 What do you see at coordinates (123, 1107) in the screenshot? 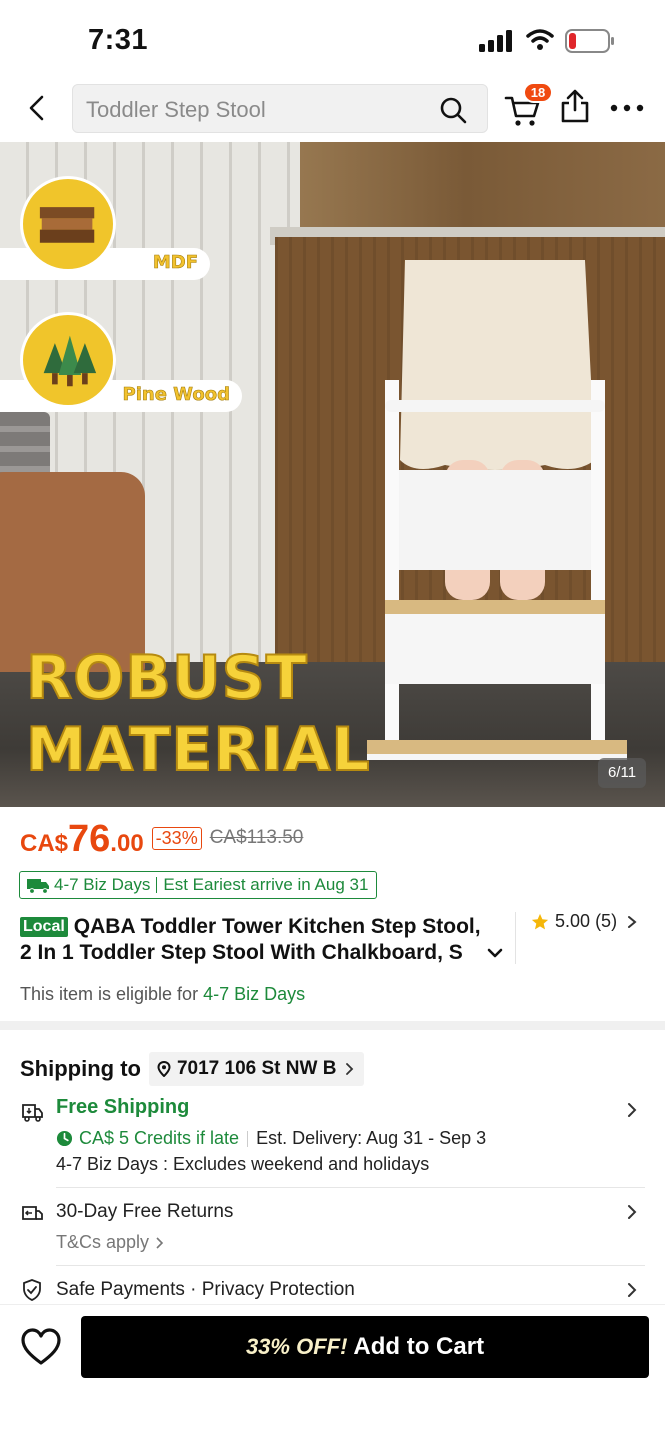
I see `free-shipping-label: Free Shipping` at bounding box center [123, 1107].